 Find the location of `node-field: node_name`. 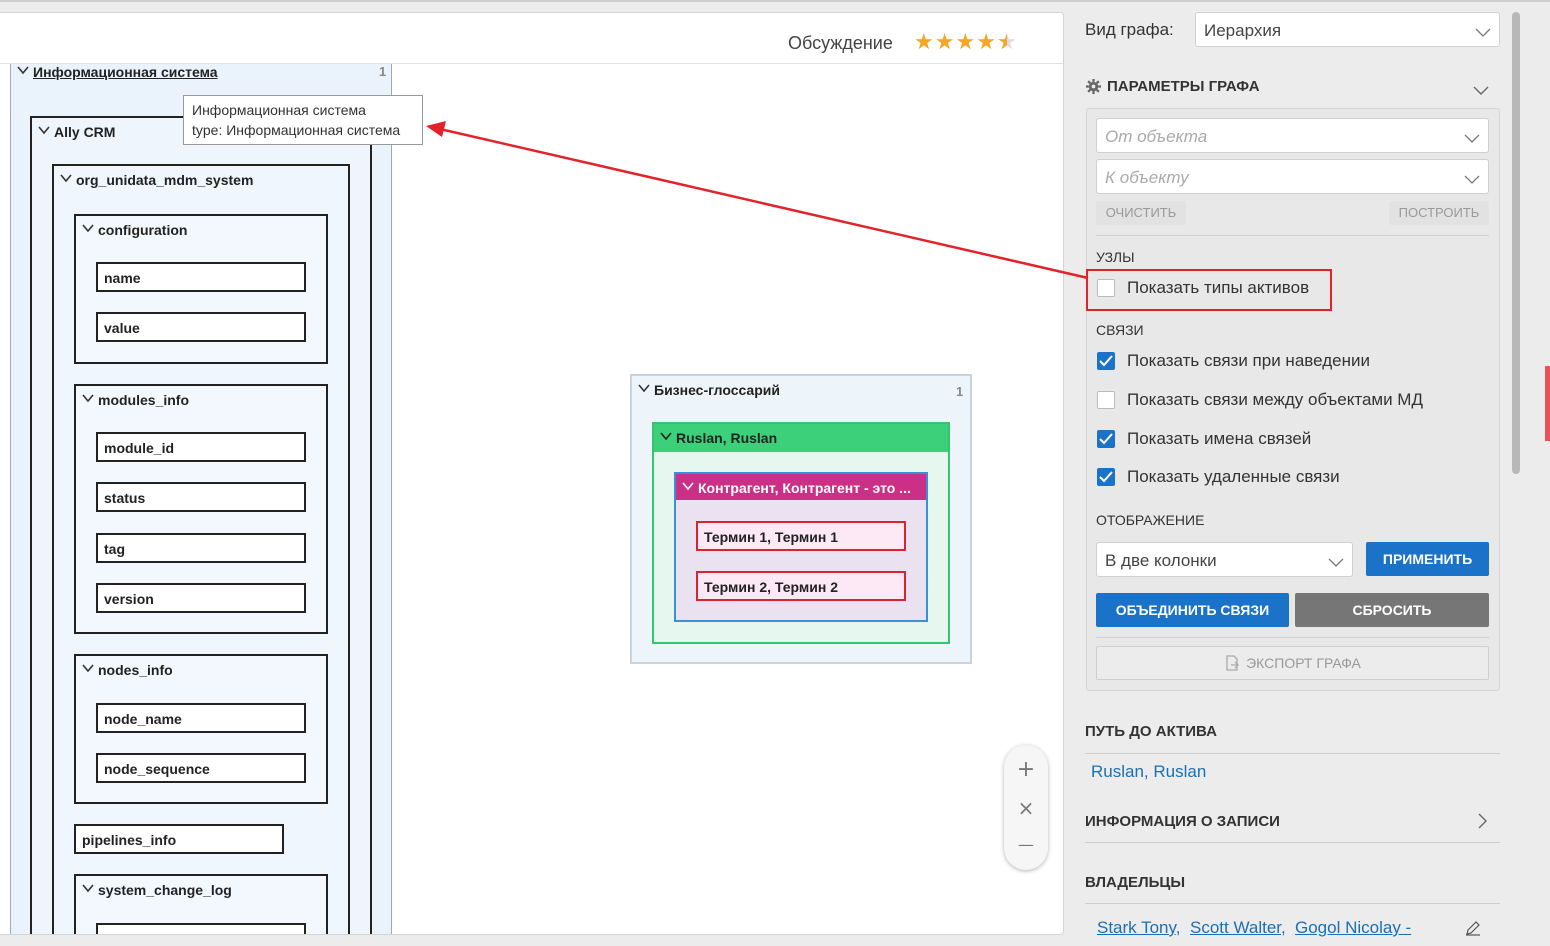

node-field: node_name is located at coordinates (201, 718).